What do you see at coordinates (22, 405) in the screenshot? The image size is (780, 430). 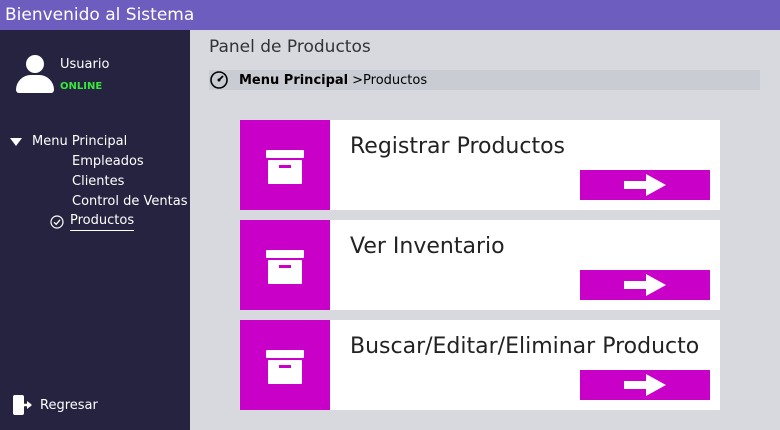 I see `logout-icon` at bounding box center [22, 405].